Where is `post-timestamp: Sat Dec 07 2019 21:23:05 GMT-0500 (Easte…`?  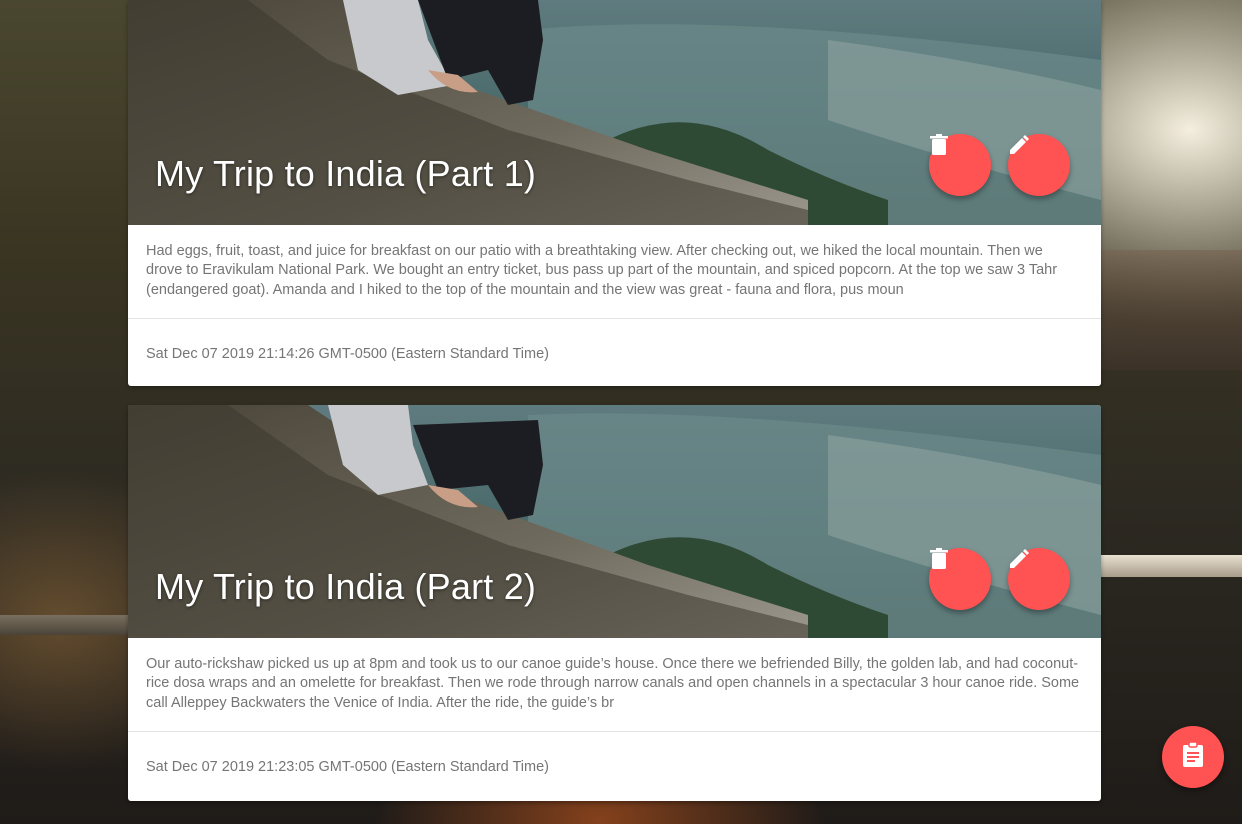 post-timestamp: Sat Dec 07 2019 21:23:05 GMT-0500 (Easte… is located at coordinates (348, 766).